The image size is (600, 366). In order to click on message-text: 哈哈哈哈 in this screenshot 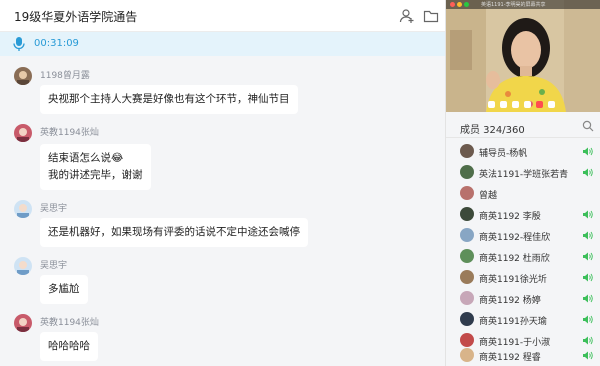, I will do `click(69, 346)`.